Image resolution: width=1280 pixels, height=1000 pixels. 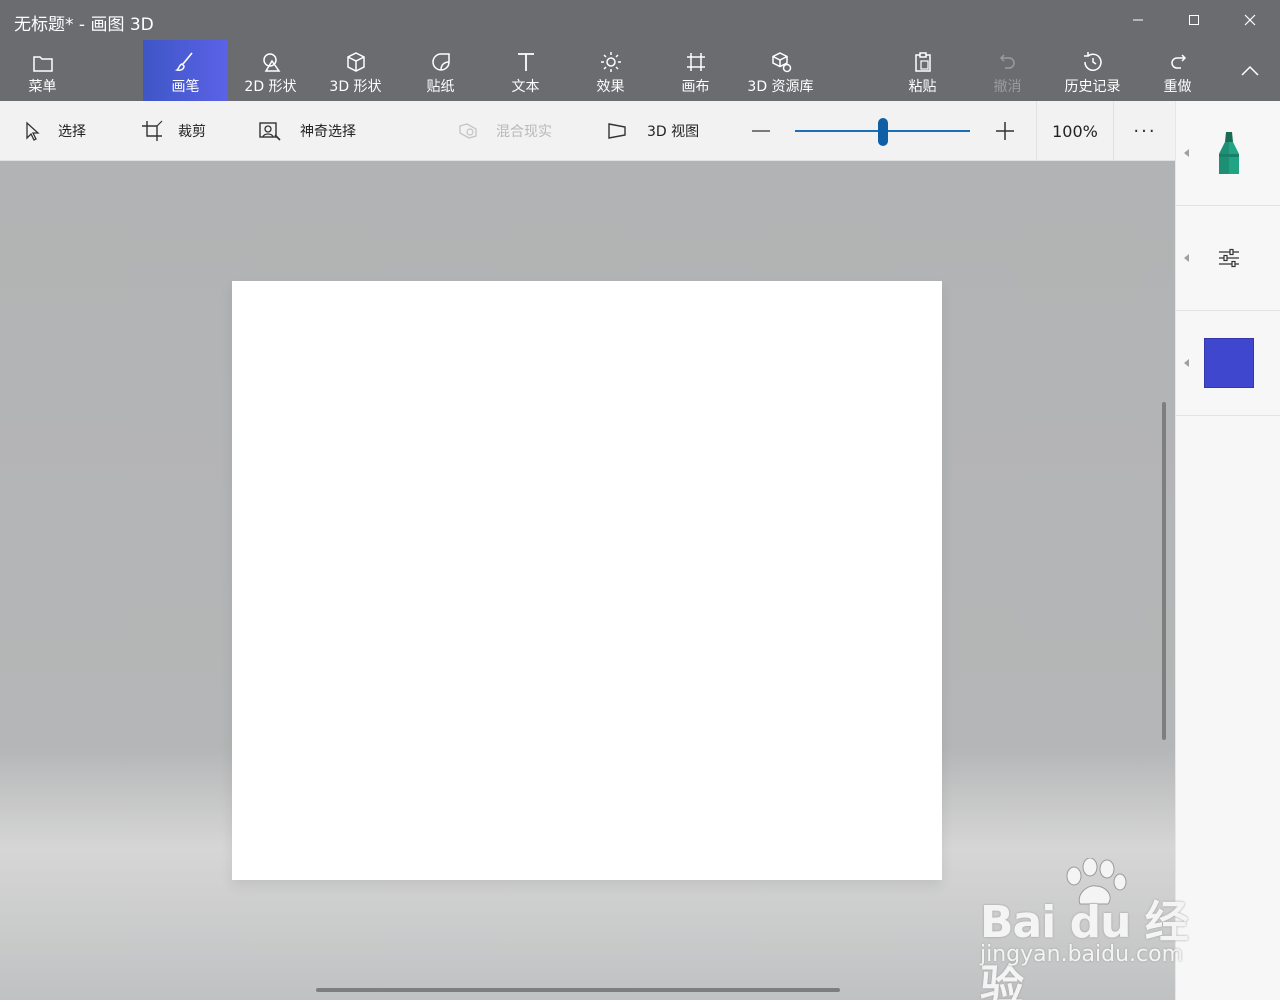 I want to click on mixed-reality-label: 混合现实, so click(x=524, y=132).